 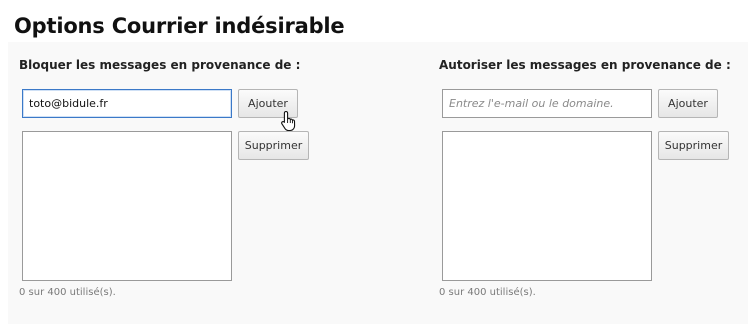 I want to click on blocked-remove-button: Supprimer, so click(x=273, y=145).